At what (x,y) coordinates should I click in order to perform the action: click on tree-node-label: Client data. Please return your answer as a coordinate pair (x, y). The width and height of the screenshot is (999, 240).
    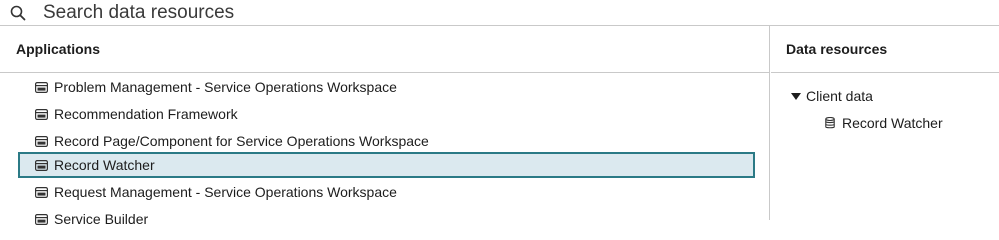
    Looking at the image, I should click on (839, 96).